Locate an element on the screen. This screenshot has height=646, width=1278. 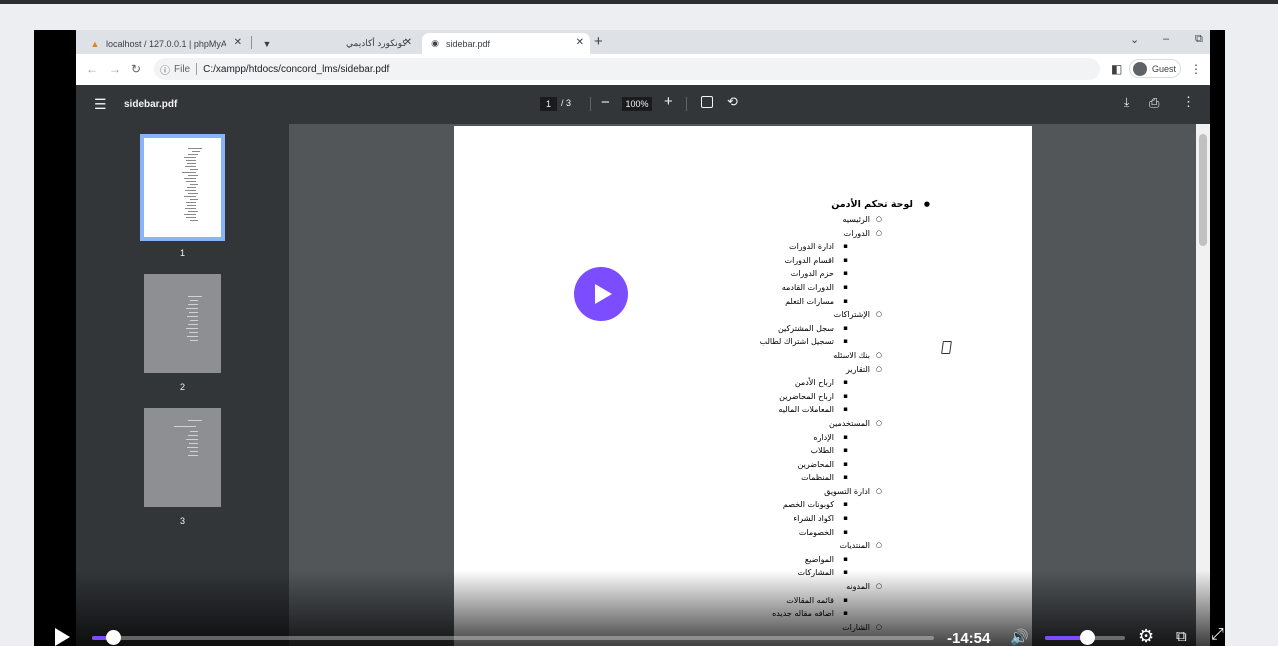
tab-search-icon: ⌄ is located at coordinates (1134, 39).